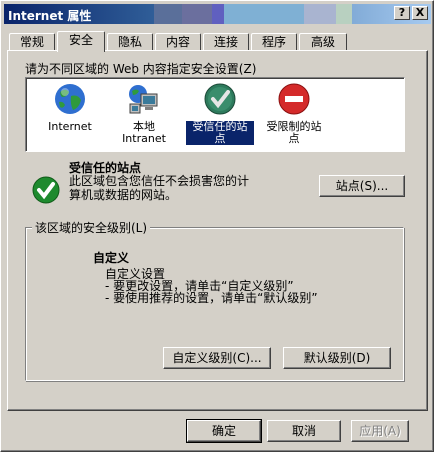  Describe the element at coordinates (380, 431) in the screenshot. I see `apply-button: 应用(A)` at that location.